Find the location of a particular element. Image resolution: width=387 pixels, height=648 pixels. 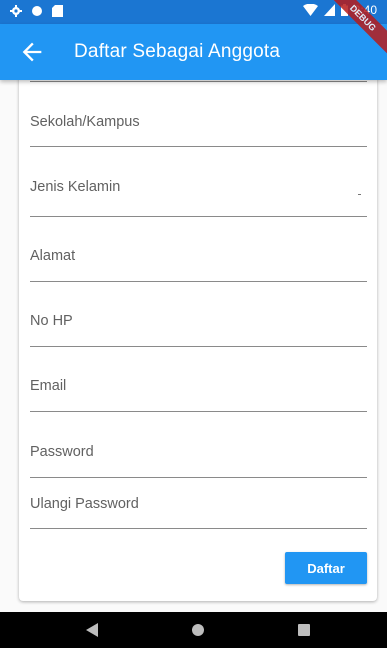

gear-icon is located at coordinates (16, 11).